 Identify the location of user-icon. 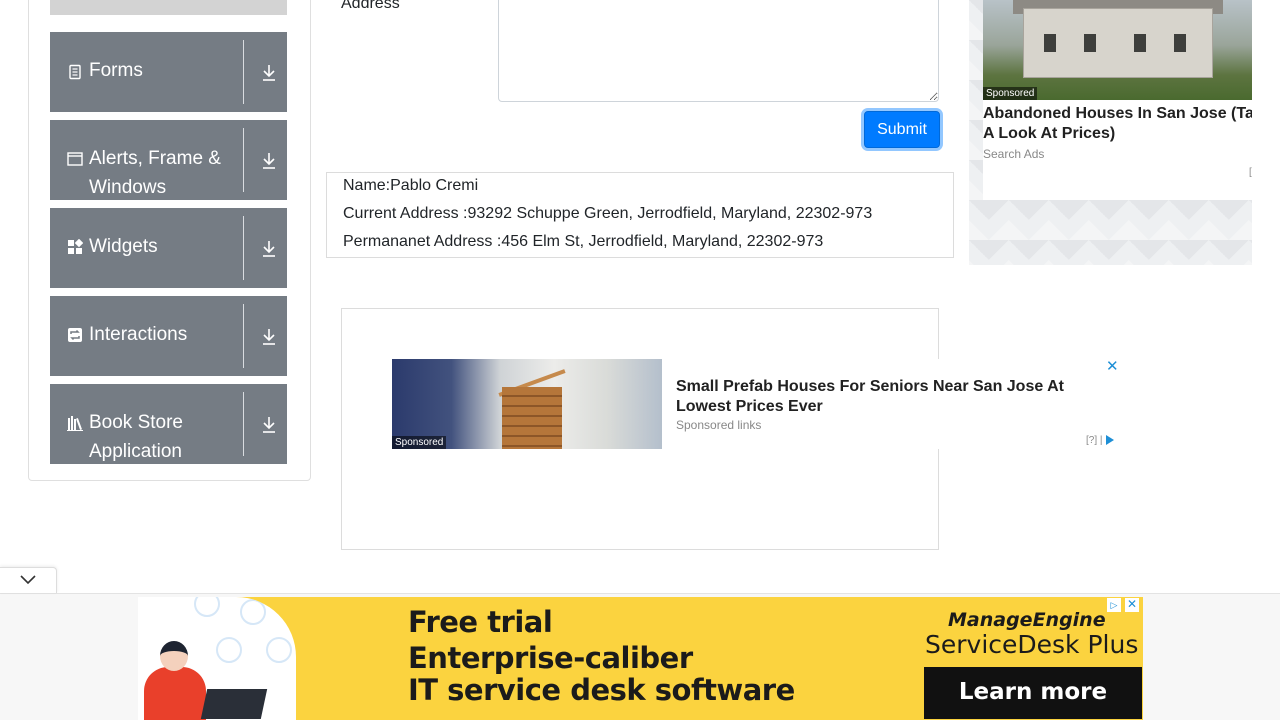
(207, 607).